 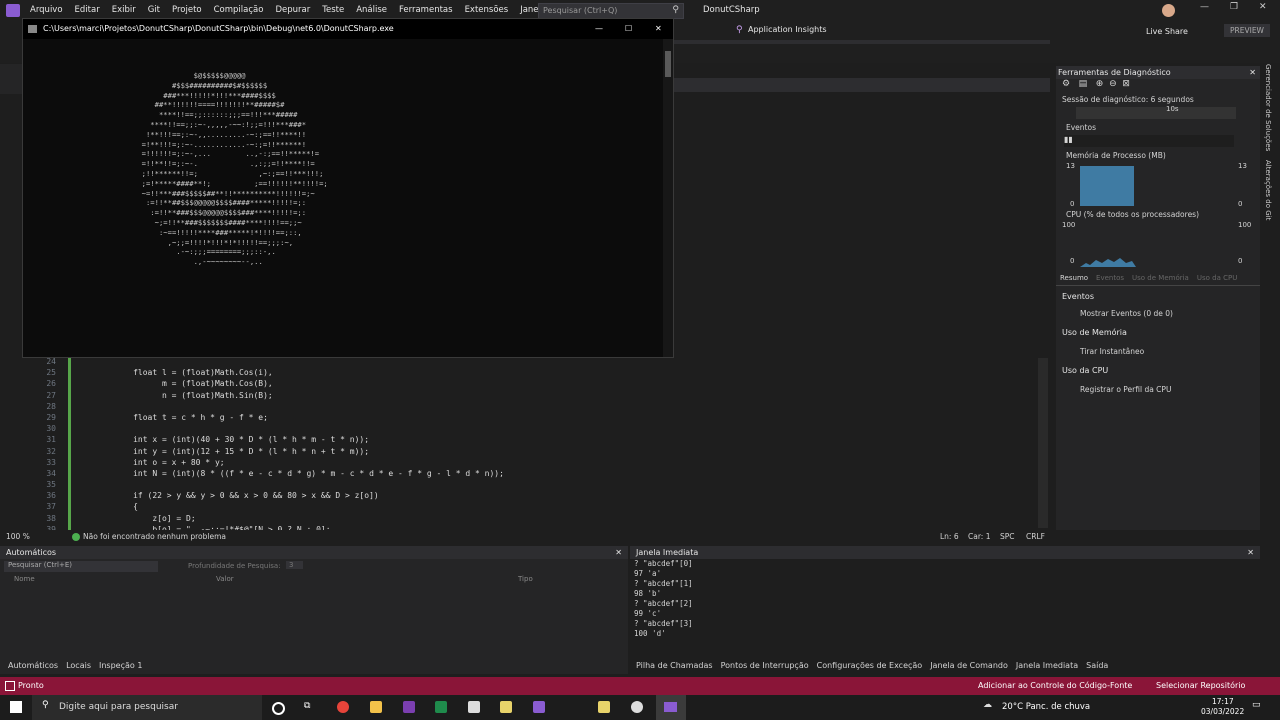 I want to click on col-type: Tipo, so click(x=525, y=579).